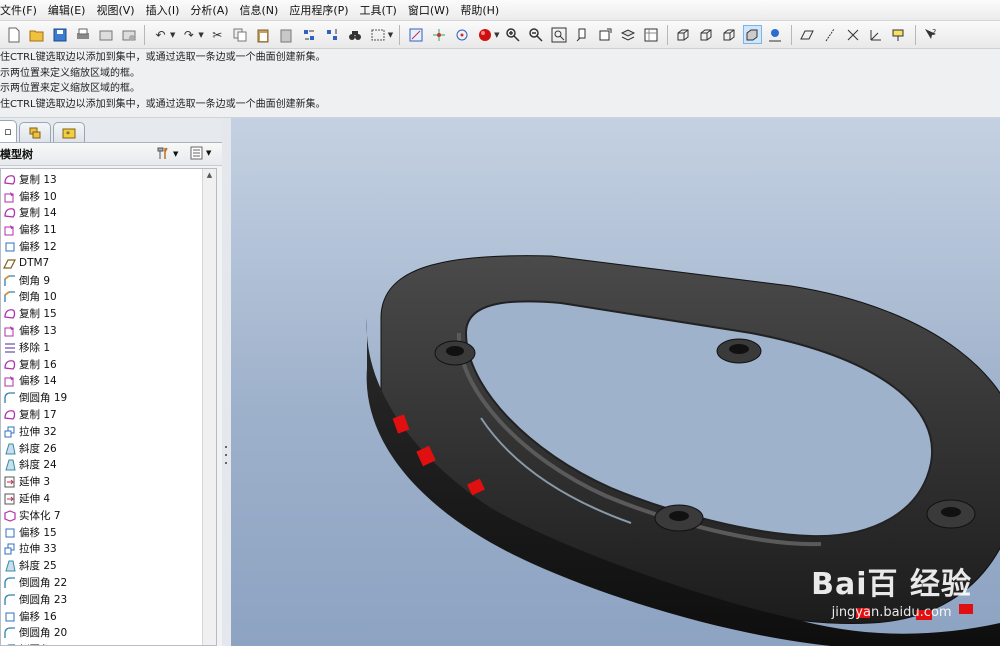 Image resolution: width=1000 pixels, height=646 pixels. I want to click on tree-item: 复制 13, so click(108, 179).